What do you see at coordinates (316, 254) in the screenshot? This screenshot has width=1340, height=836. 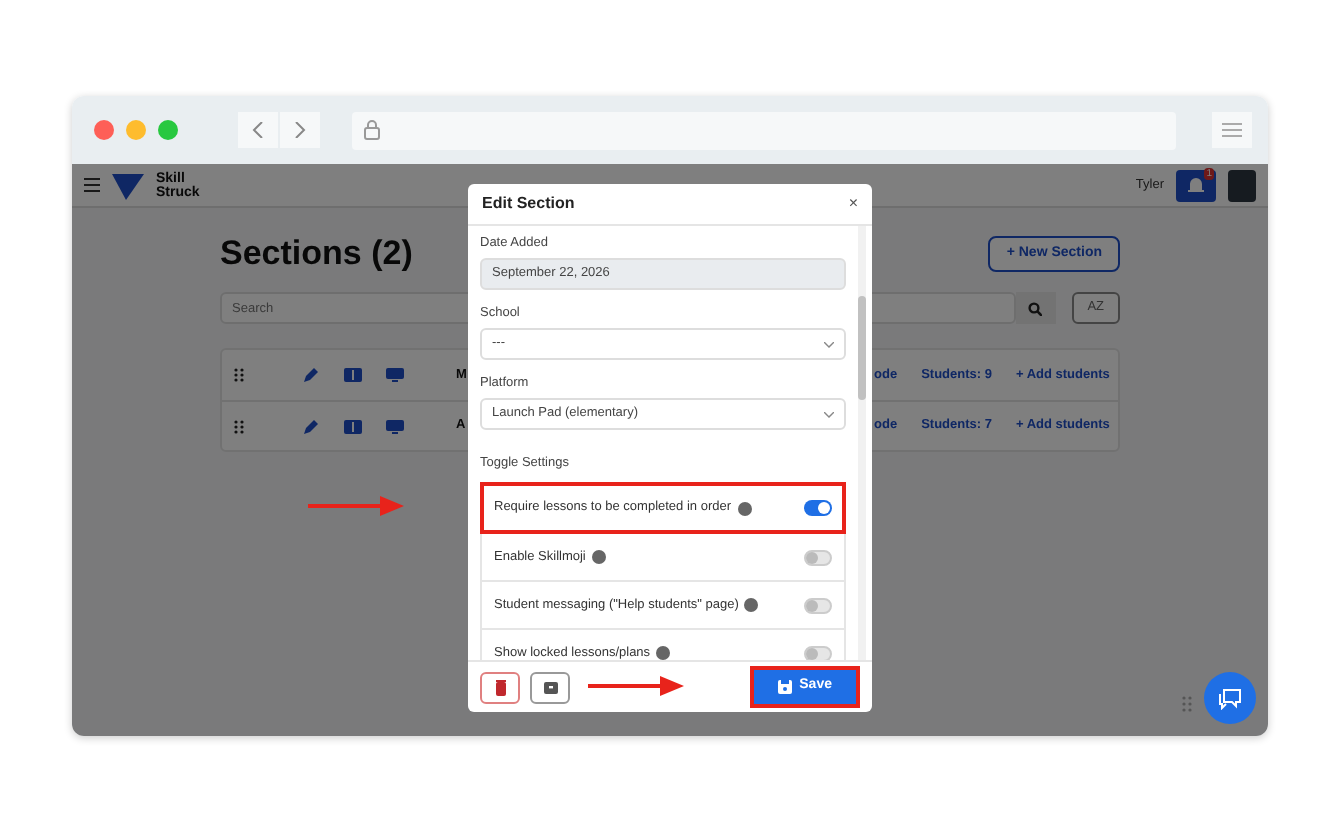 I see `page-title: Sections (2)` at bounding box center [316, 254].